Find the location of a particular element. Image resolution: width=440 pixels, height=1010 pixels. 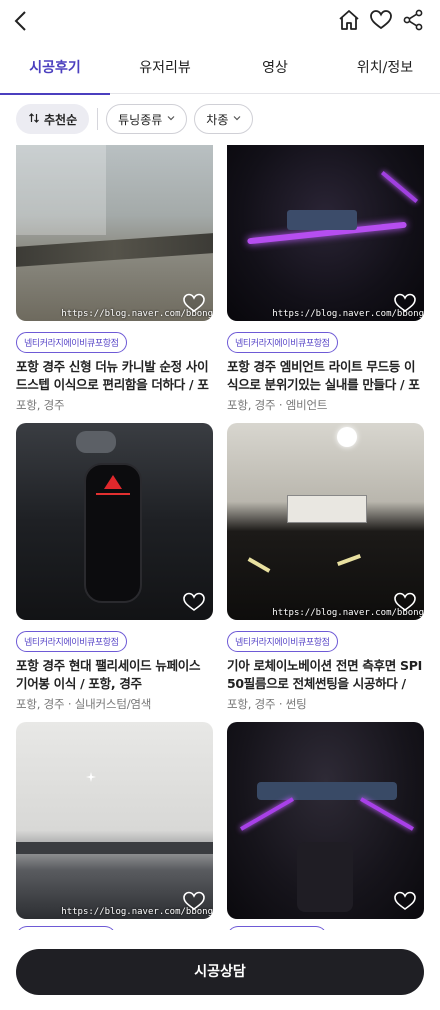

post-card: https://blog.naver.com/bbong is located at coordinates (114, 820).